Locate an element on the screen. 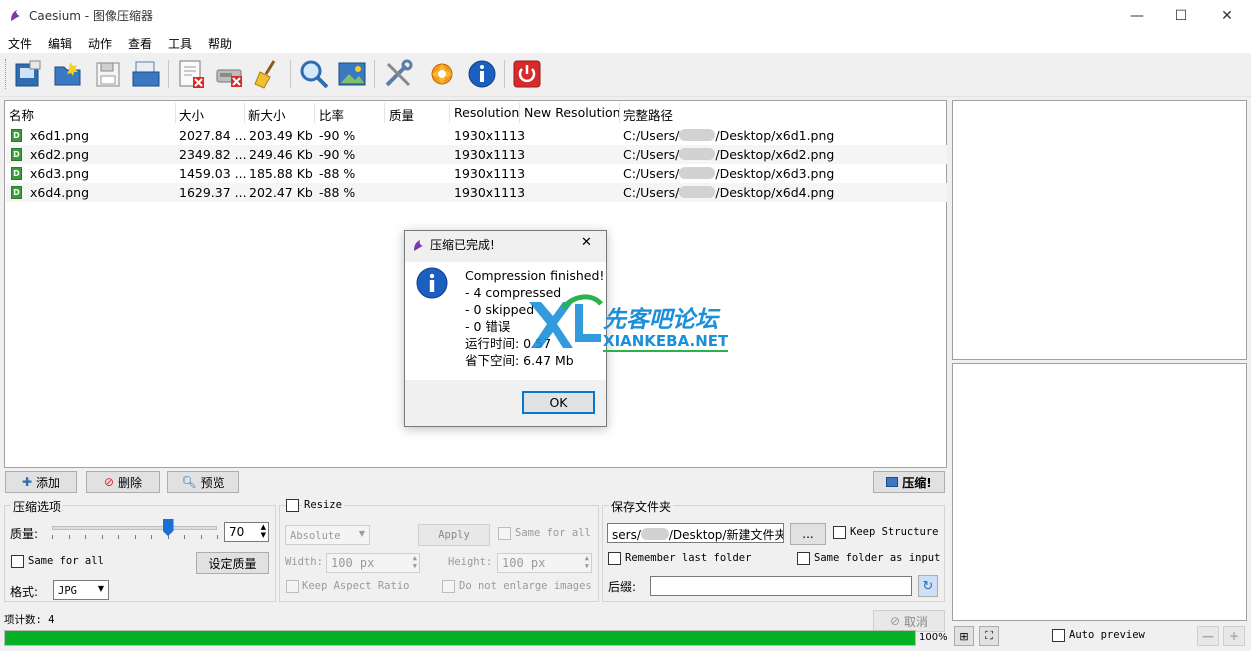 Image resolution: width=1251 pixels, height=651 pixels. redacted-username is located at coordinates (697, 154).